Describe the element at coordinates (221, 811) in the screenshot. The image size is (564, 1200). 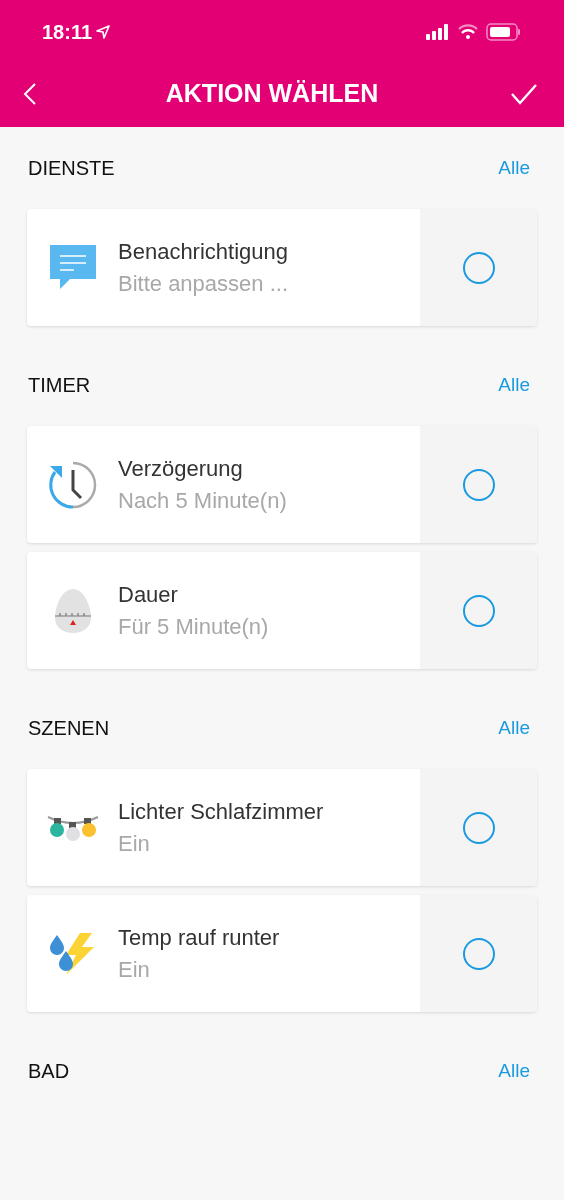
I see `action-title: Lichter Schlafzimmer` at that location.